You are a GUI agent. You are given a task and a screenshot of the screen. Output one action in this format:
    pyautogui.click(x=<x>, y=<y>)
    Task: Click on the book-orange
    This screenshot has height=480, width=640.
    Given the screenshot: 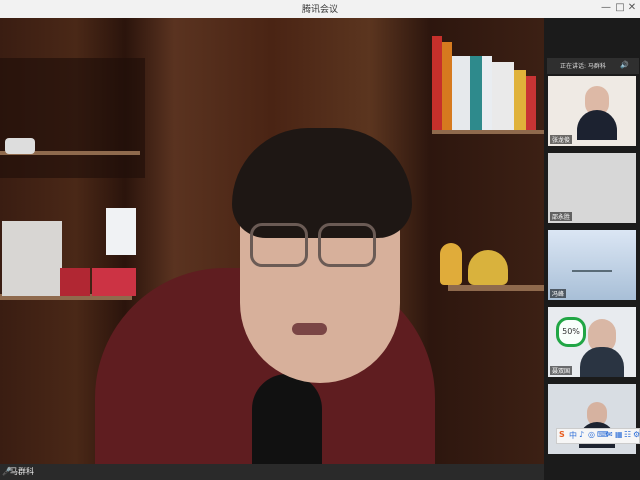 What is the action you would take?
    pyautogui.click(x=447, y=86)
    